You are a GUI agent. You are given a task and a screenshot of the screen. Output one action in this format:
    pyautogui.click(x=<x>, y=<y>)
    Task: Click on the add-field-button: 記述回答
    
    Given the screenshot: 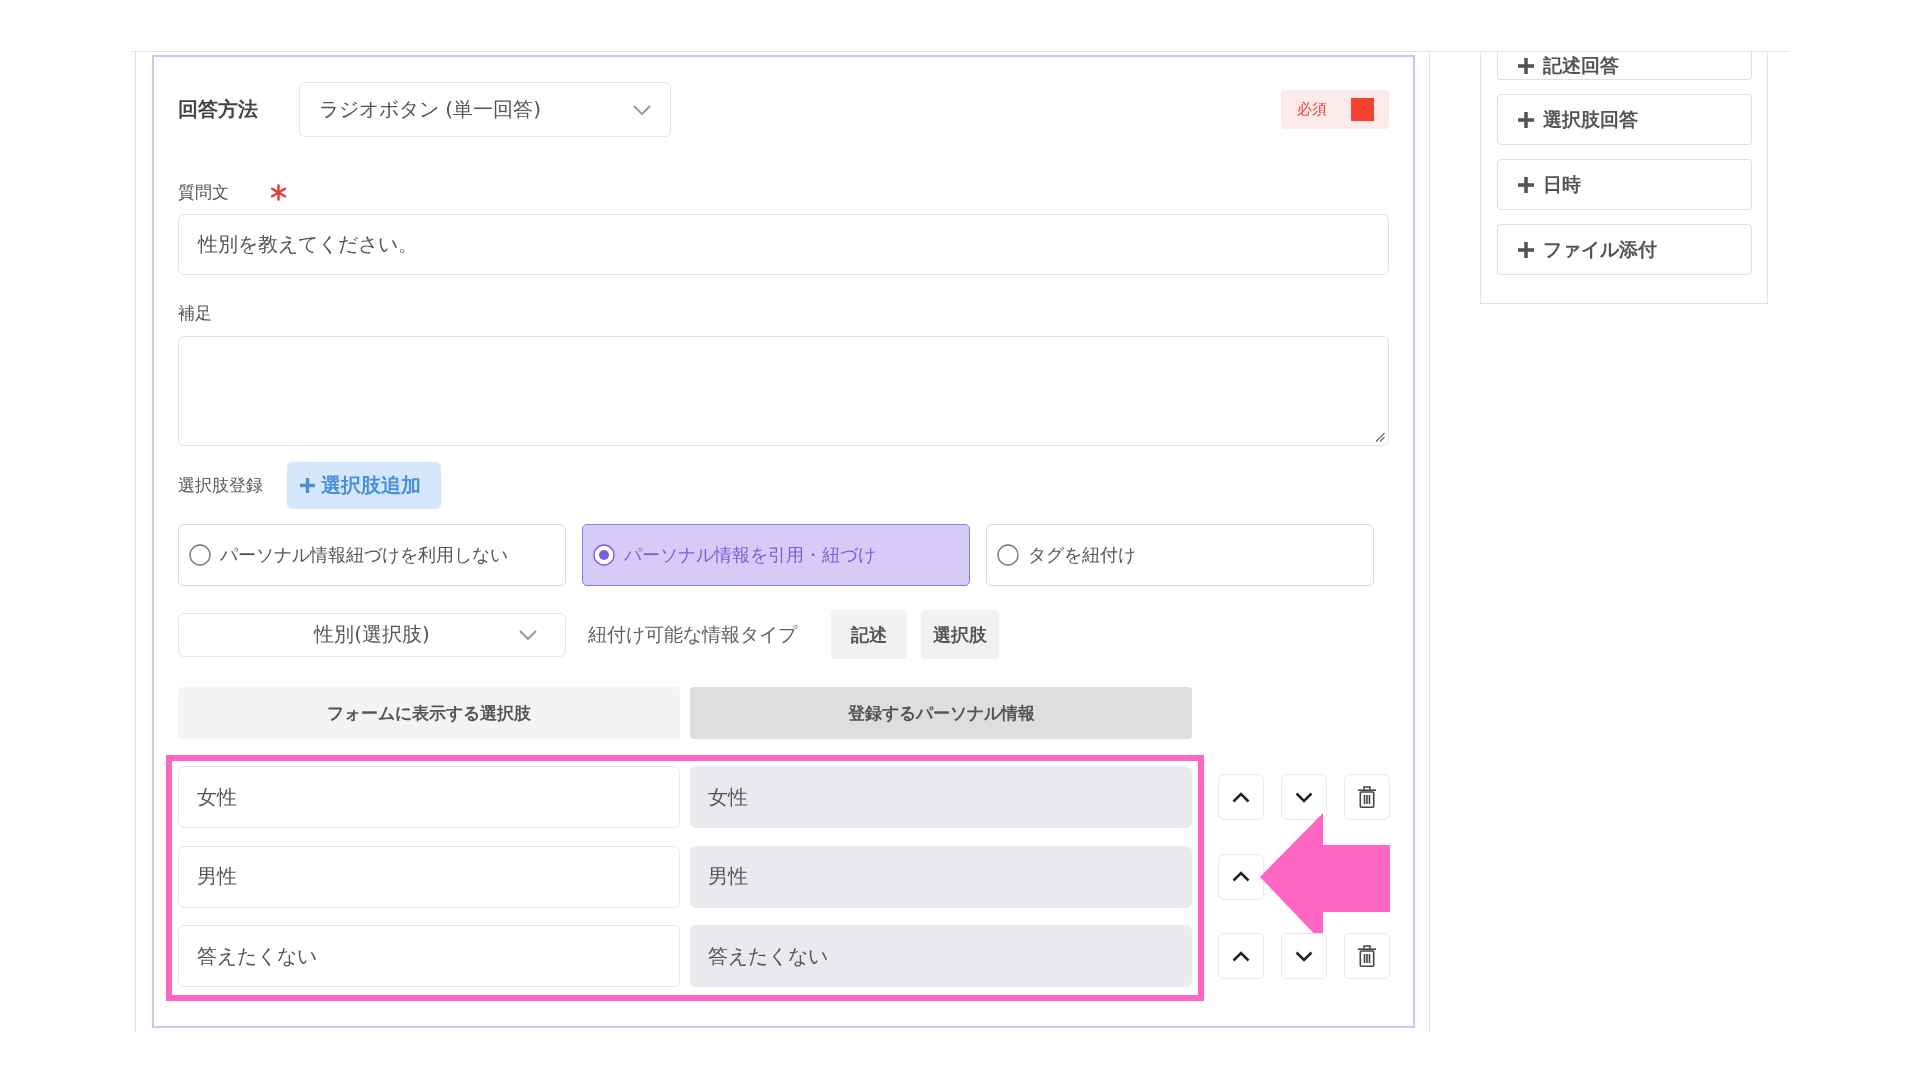 What is the action you would take?
    pyautogui.click(x=1624, y=66)
    